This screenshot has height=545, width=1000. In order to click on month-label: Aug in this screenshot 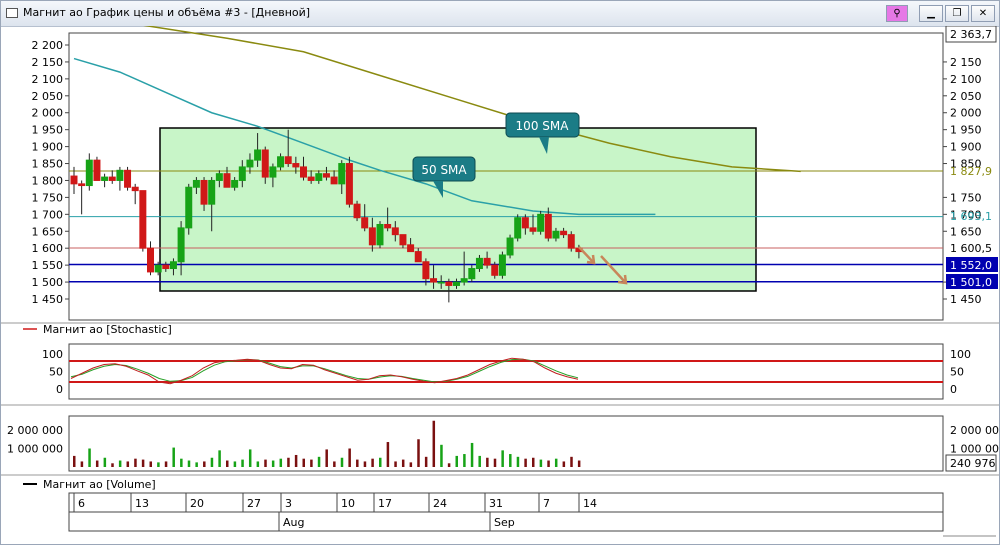, I will do `click(293, 522)`.